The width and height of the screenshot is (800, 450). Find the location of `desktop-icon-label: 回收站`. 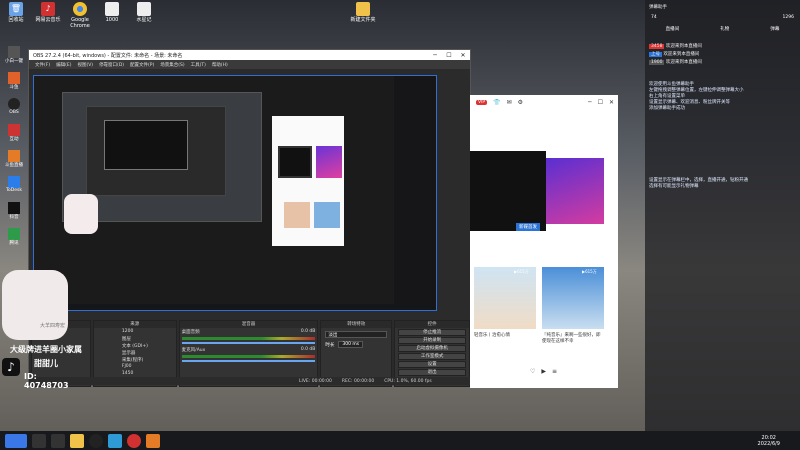

desktop-icon-label: 回收站 is located at coordinates (16, 20).